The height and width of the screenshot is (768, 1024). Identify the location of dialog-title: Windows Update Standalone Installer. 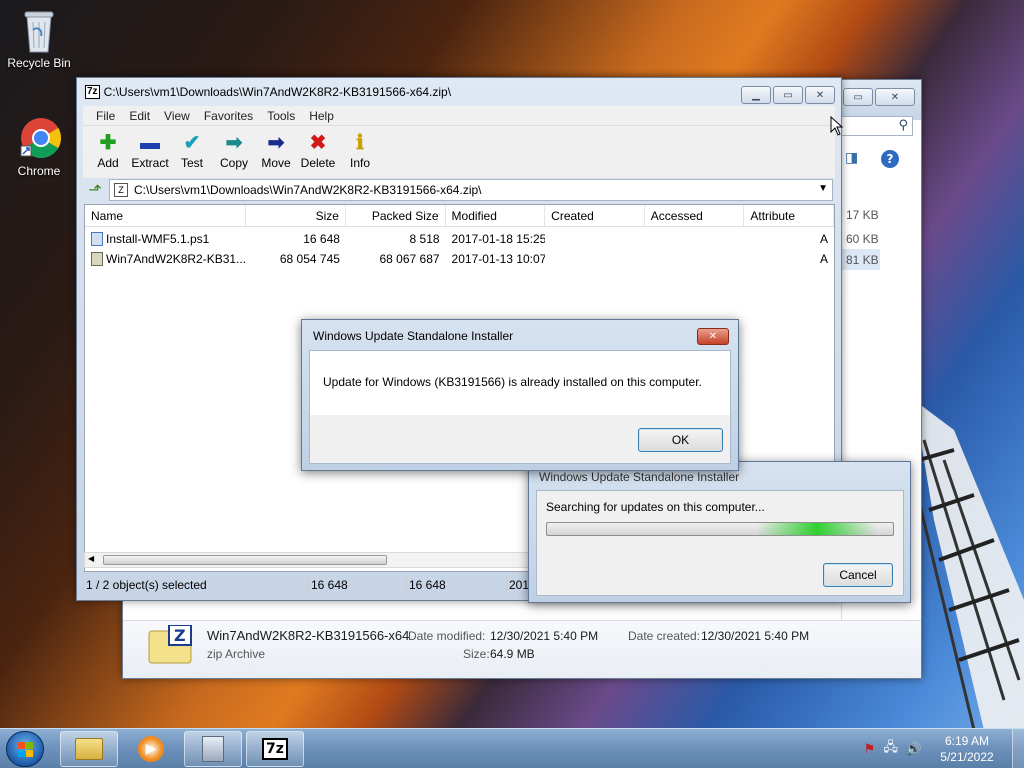
(413, 336).